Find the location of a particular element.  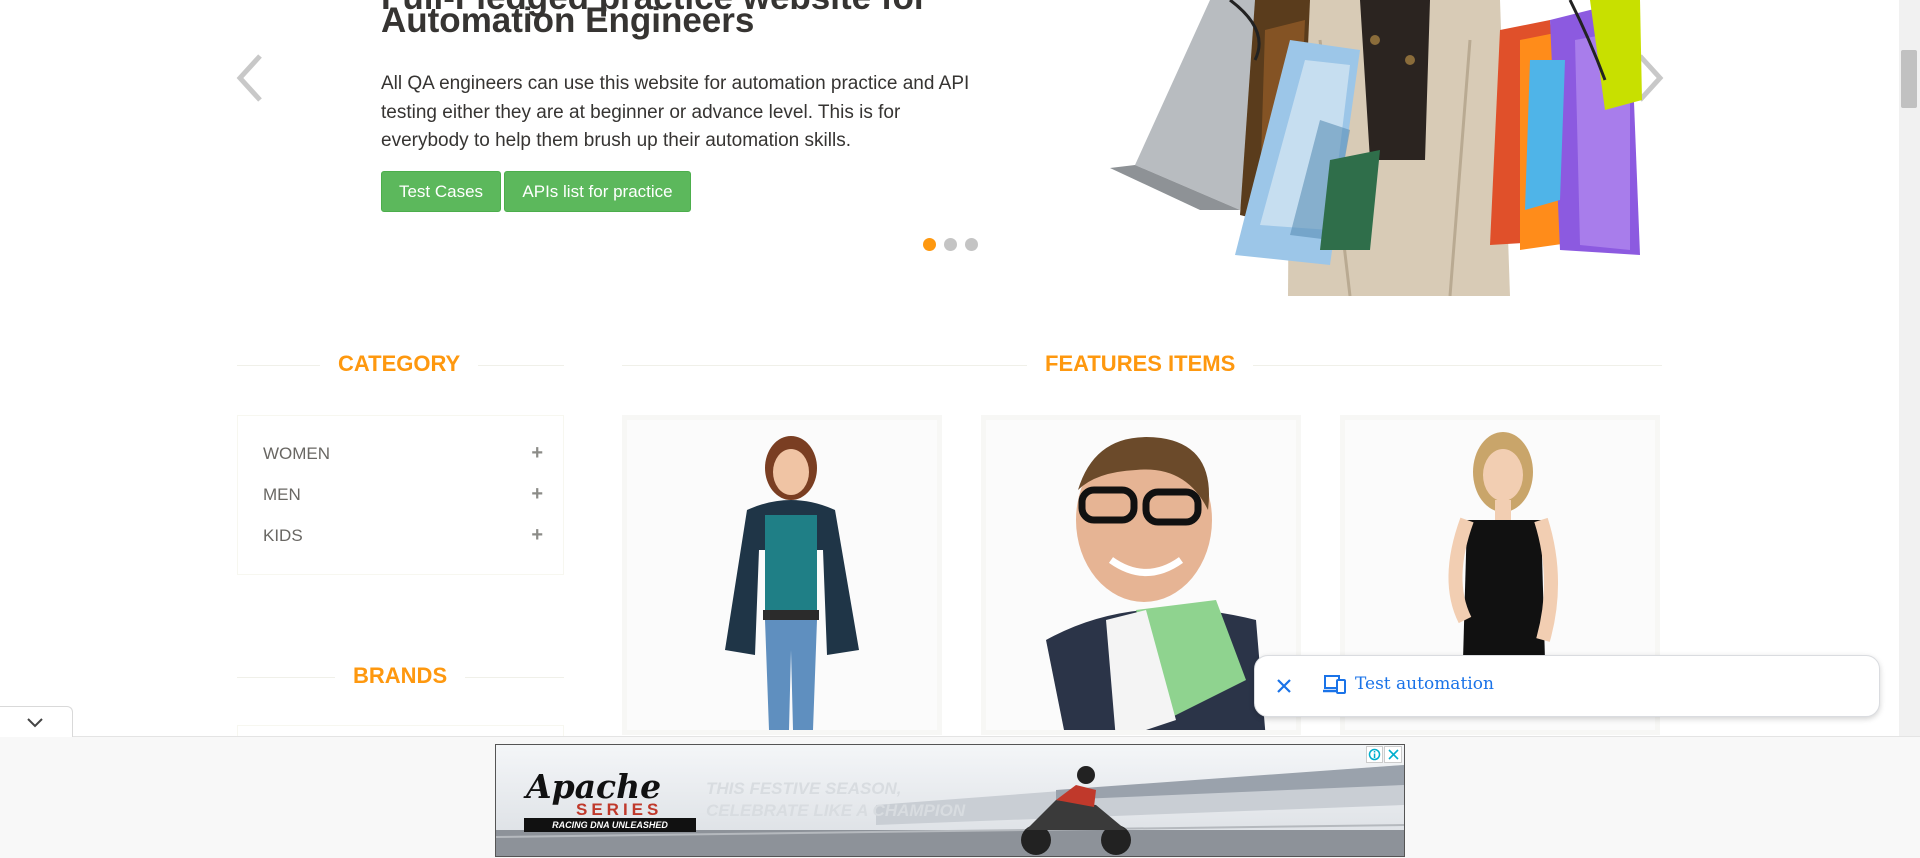

slider-prev-icon is located at coordinates (252, 78).